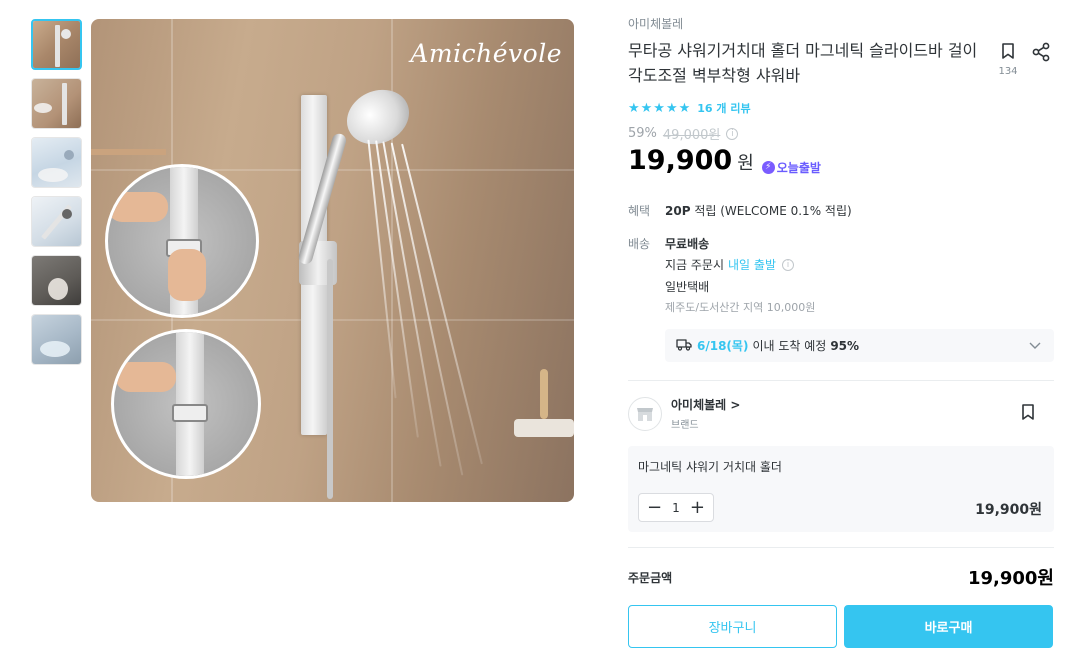 The height and width of the screenshot is (665, 1083). What do you see at coordinates (1035, 346) in the screenshot?
I see `chevron-down-icon` at bounding box center [1035, 346].